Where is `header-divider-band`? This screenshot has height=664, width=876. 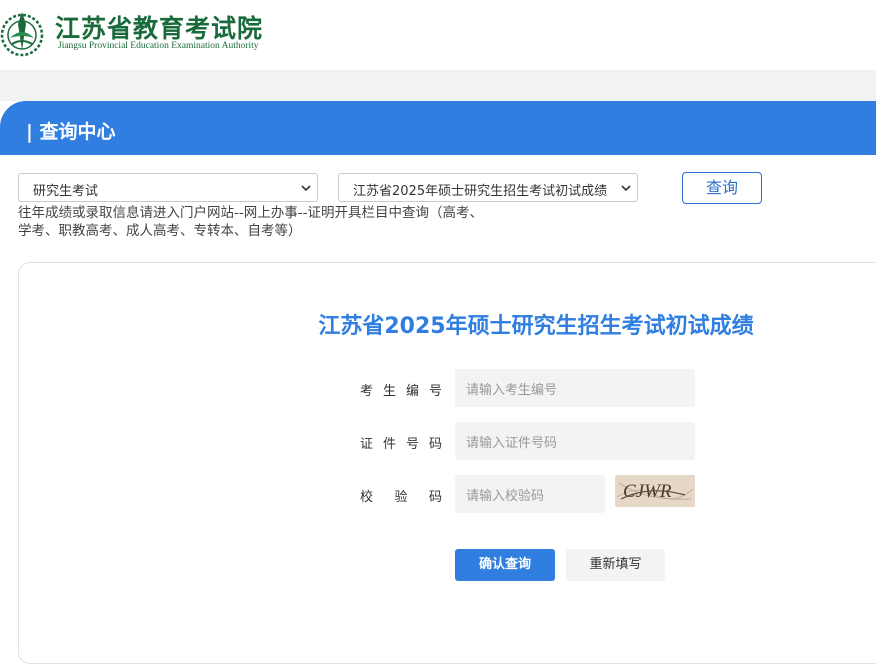 header-divider-band is located at coordinates (438, 85).